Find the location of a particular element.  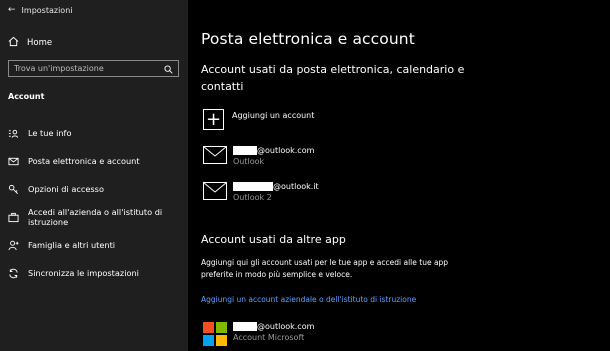

sidebar-item-label: Famiglia e altri utenti is located at coordinates (72, 245).